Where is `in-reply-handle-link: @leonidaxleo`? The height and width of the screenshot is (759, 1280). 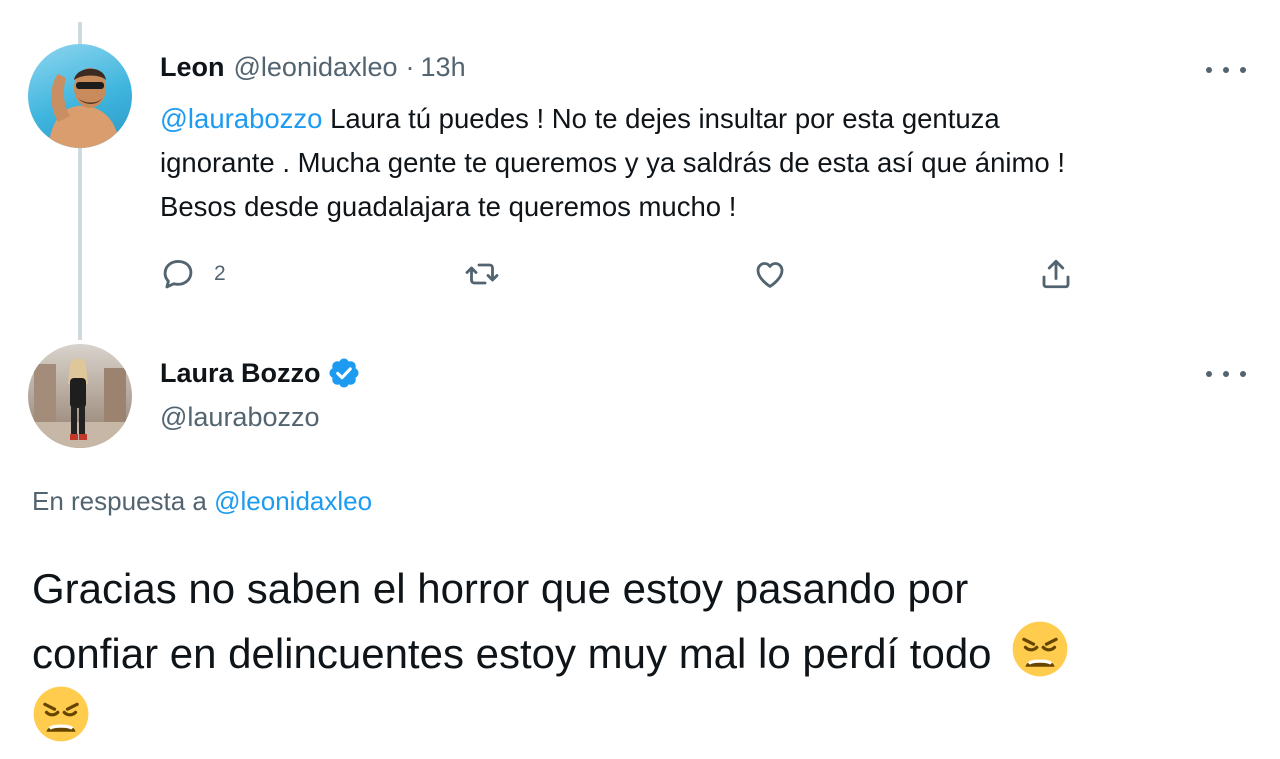 in-reply-handle-link: @leonidaxleo is located at coordinates (293, 501).